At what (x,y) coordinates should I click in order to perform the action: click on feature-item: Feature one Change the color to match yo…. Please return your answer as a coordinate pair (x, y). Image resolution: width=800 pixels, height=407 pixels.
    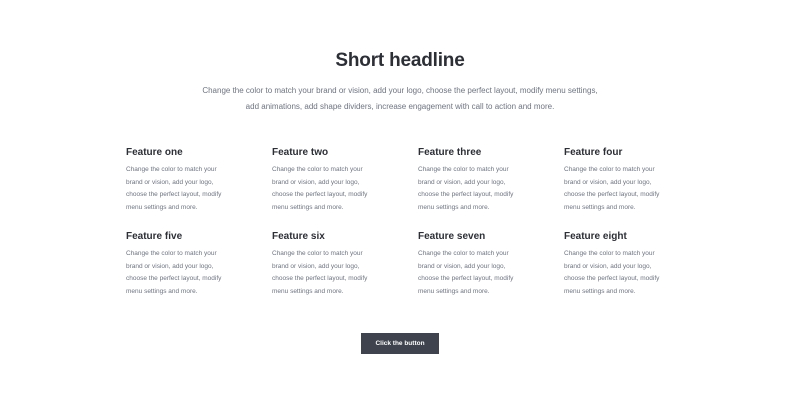
    Looking at the image, I should click on (199, 188).